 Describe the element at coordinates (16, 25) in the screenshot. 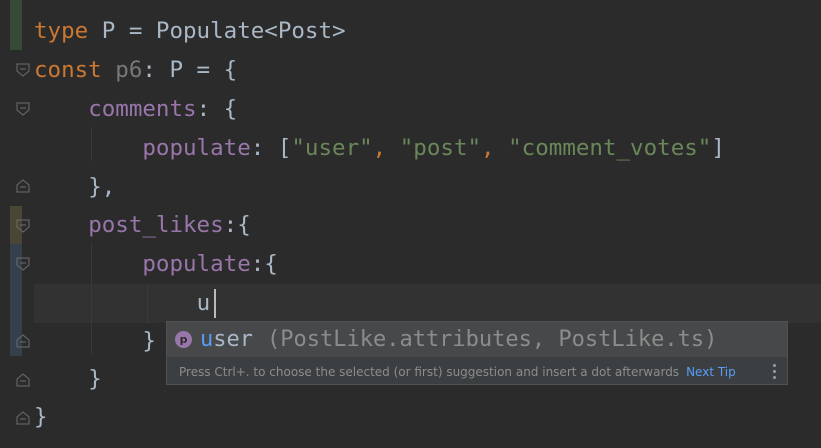

I see `vcs-change-marker` at that location.